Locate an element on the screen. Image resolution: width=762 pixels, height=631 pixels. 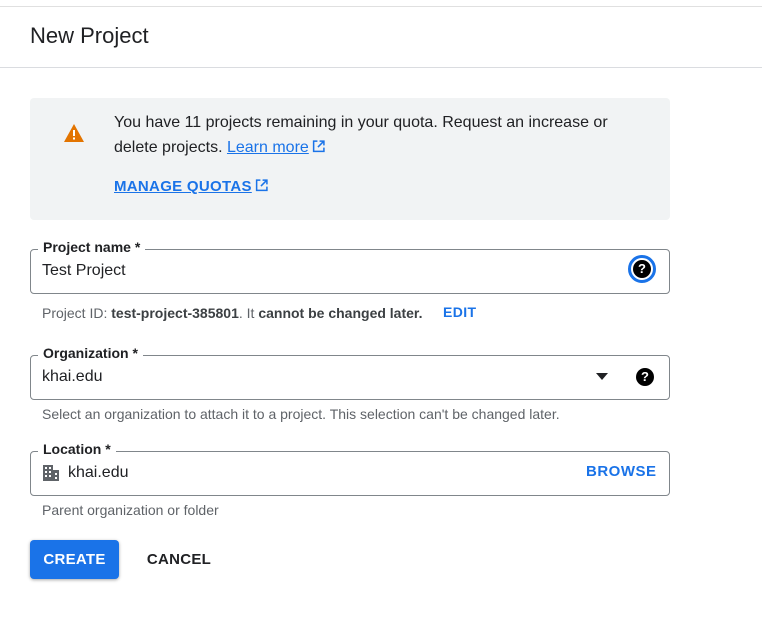
project-name-help-button: ? is located at coordinates (642, 269).